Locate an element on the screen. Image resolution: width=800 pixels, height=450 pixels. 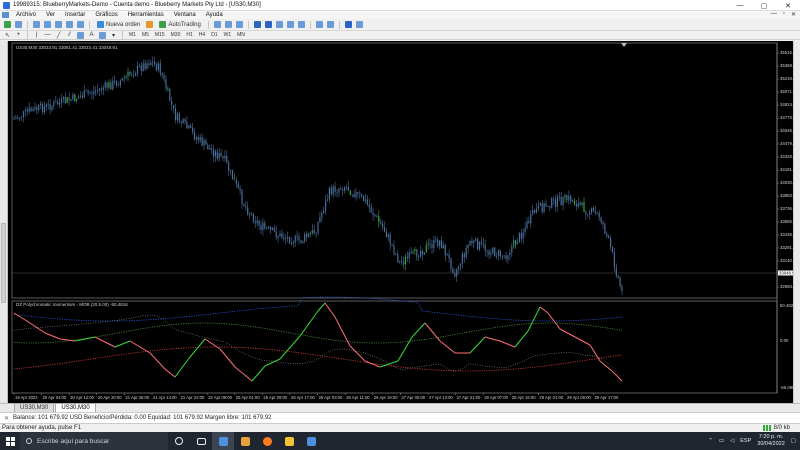
volume-icon: ◁ is located at coordinates (732, 441).